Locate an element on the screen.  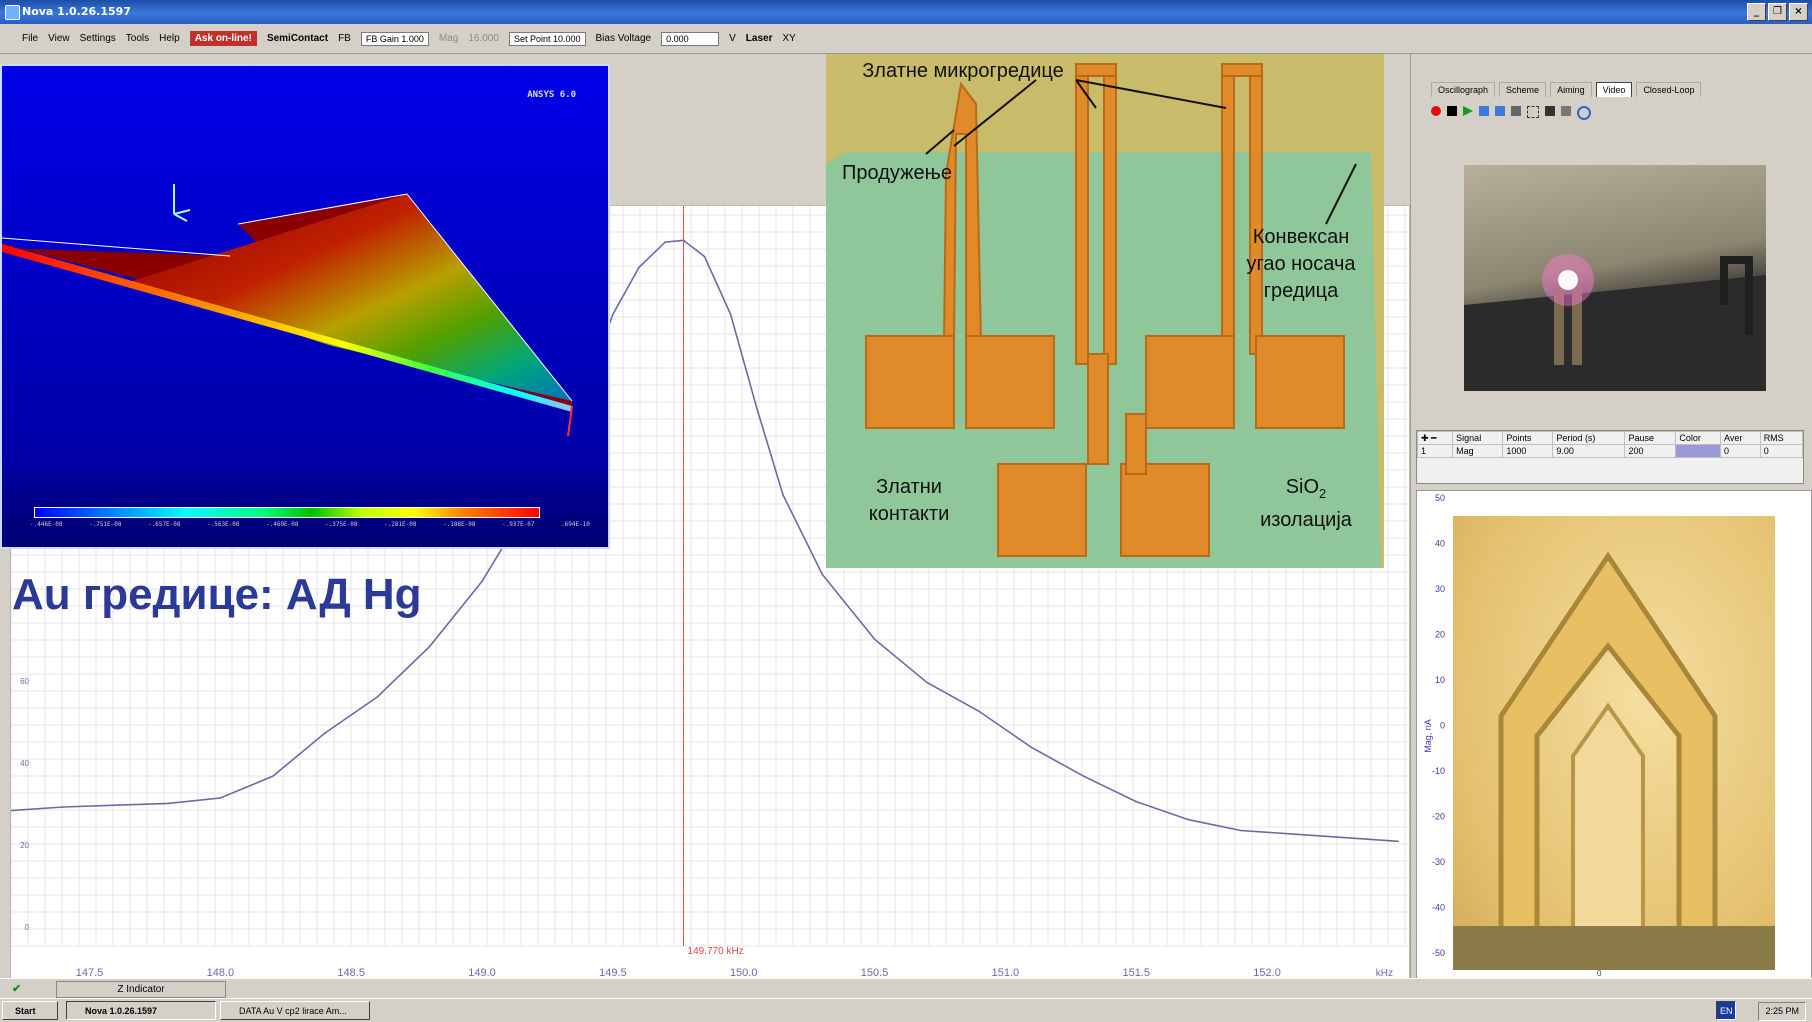
pen-icon is located at coordinates (1516, 111).